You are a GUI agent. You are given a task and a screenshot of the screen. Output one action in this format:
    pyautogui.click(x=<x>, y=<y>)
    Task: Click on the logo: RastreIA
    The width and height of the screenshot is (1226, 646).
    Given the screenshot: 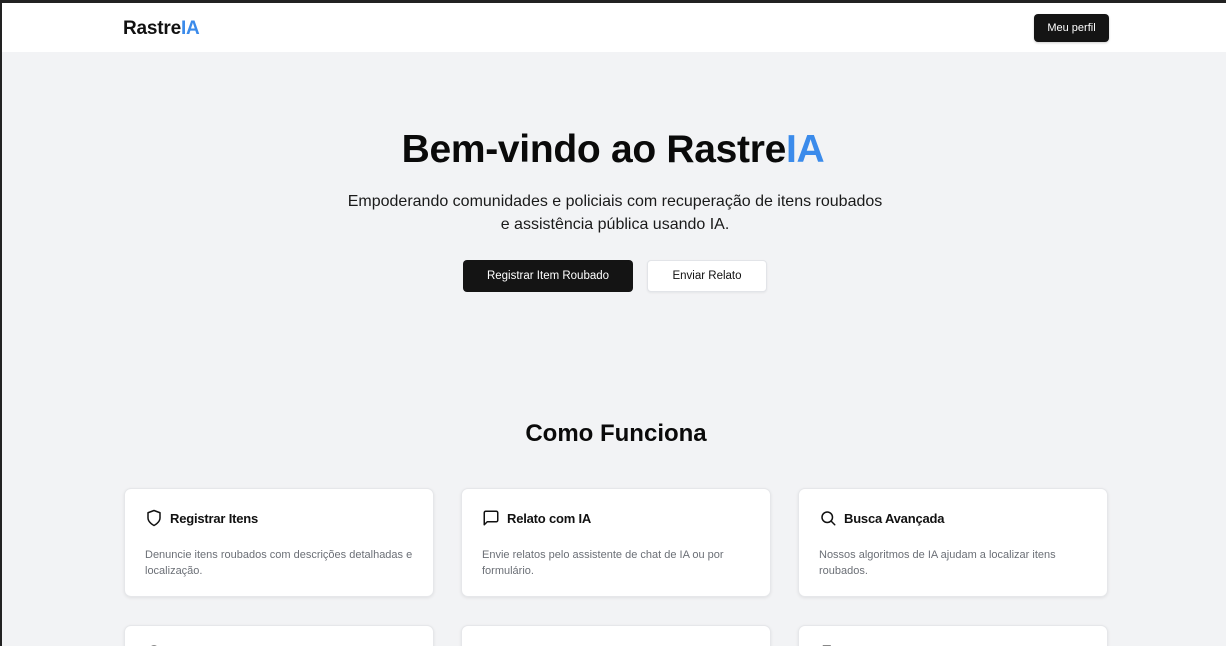 What is the action you would take?
    pyautogui.click(x=161, y=29)
    